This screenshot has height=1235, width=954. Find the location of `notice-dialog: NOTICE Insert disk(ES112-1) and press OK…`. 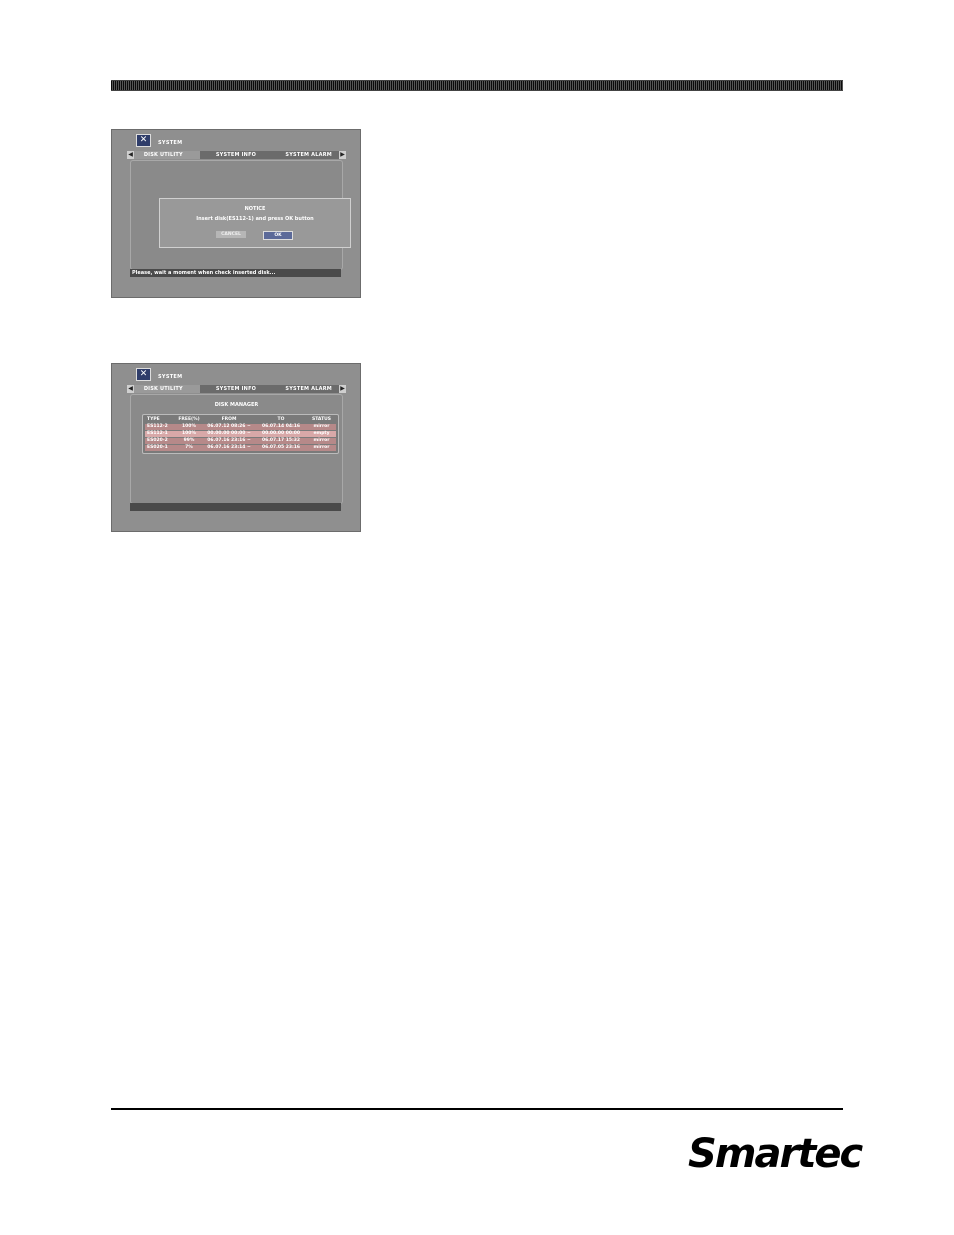

notice-dialog: NOTICE Insert disk(ES112-1) and press OK… is located at coordinates (255, 223).